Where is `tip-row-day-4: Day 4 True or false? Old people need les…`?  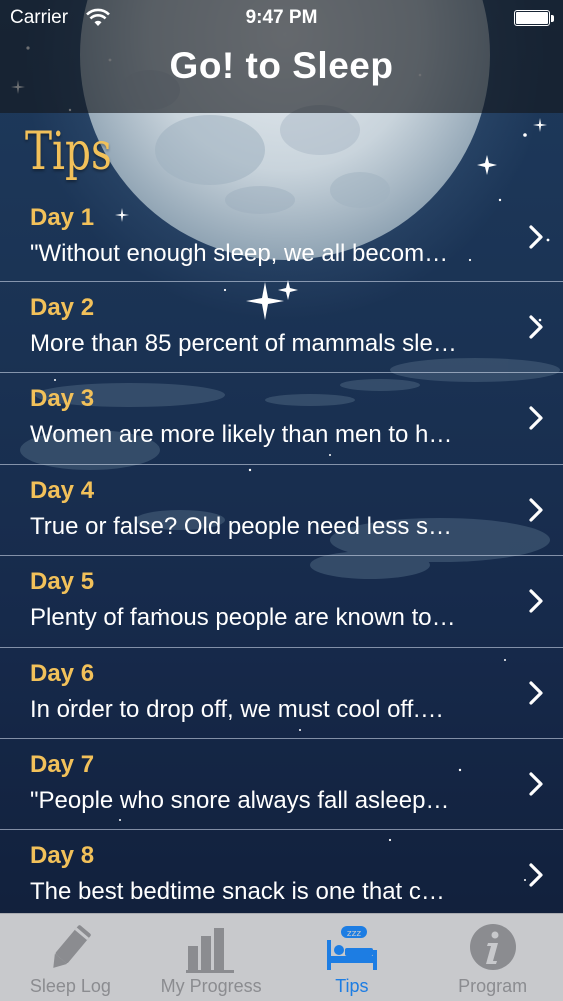
tip-row-day-4: Day 4 True or false? Old people need les… is located at coordinates (281, 511).